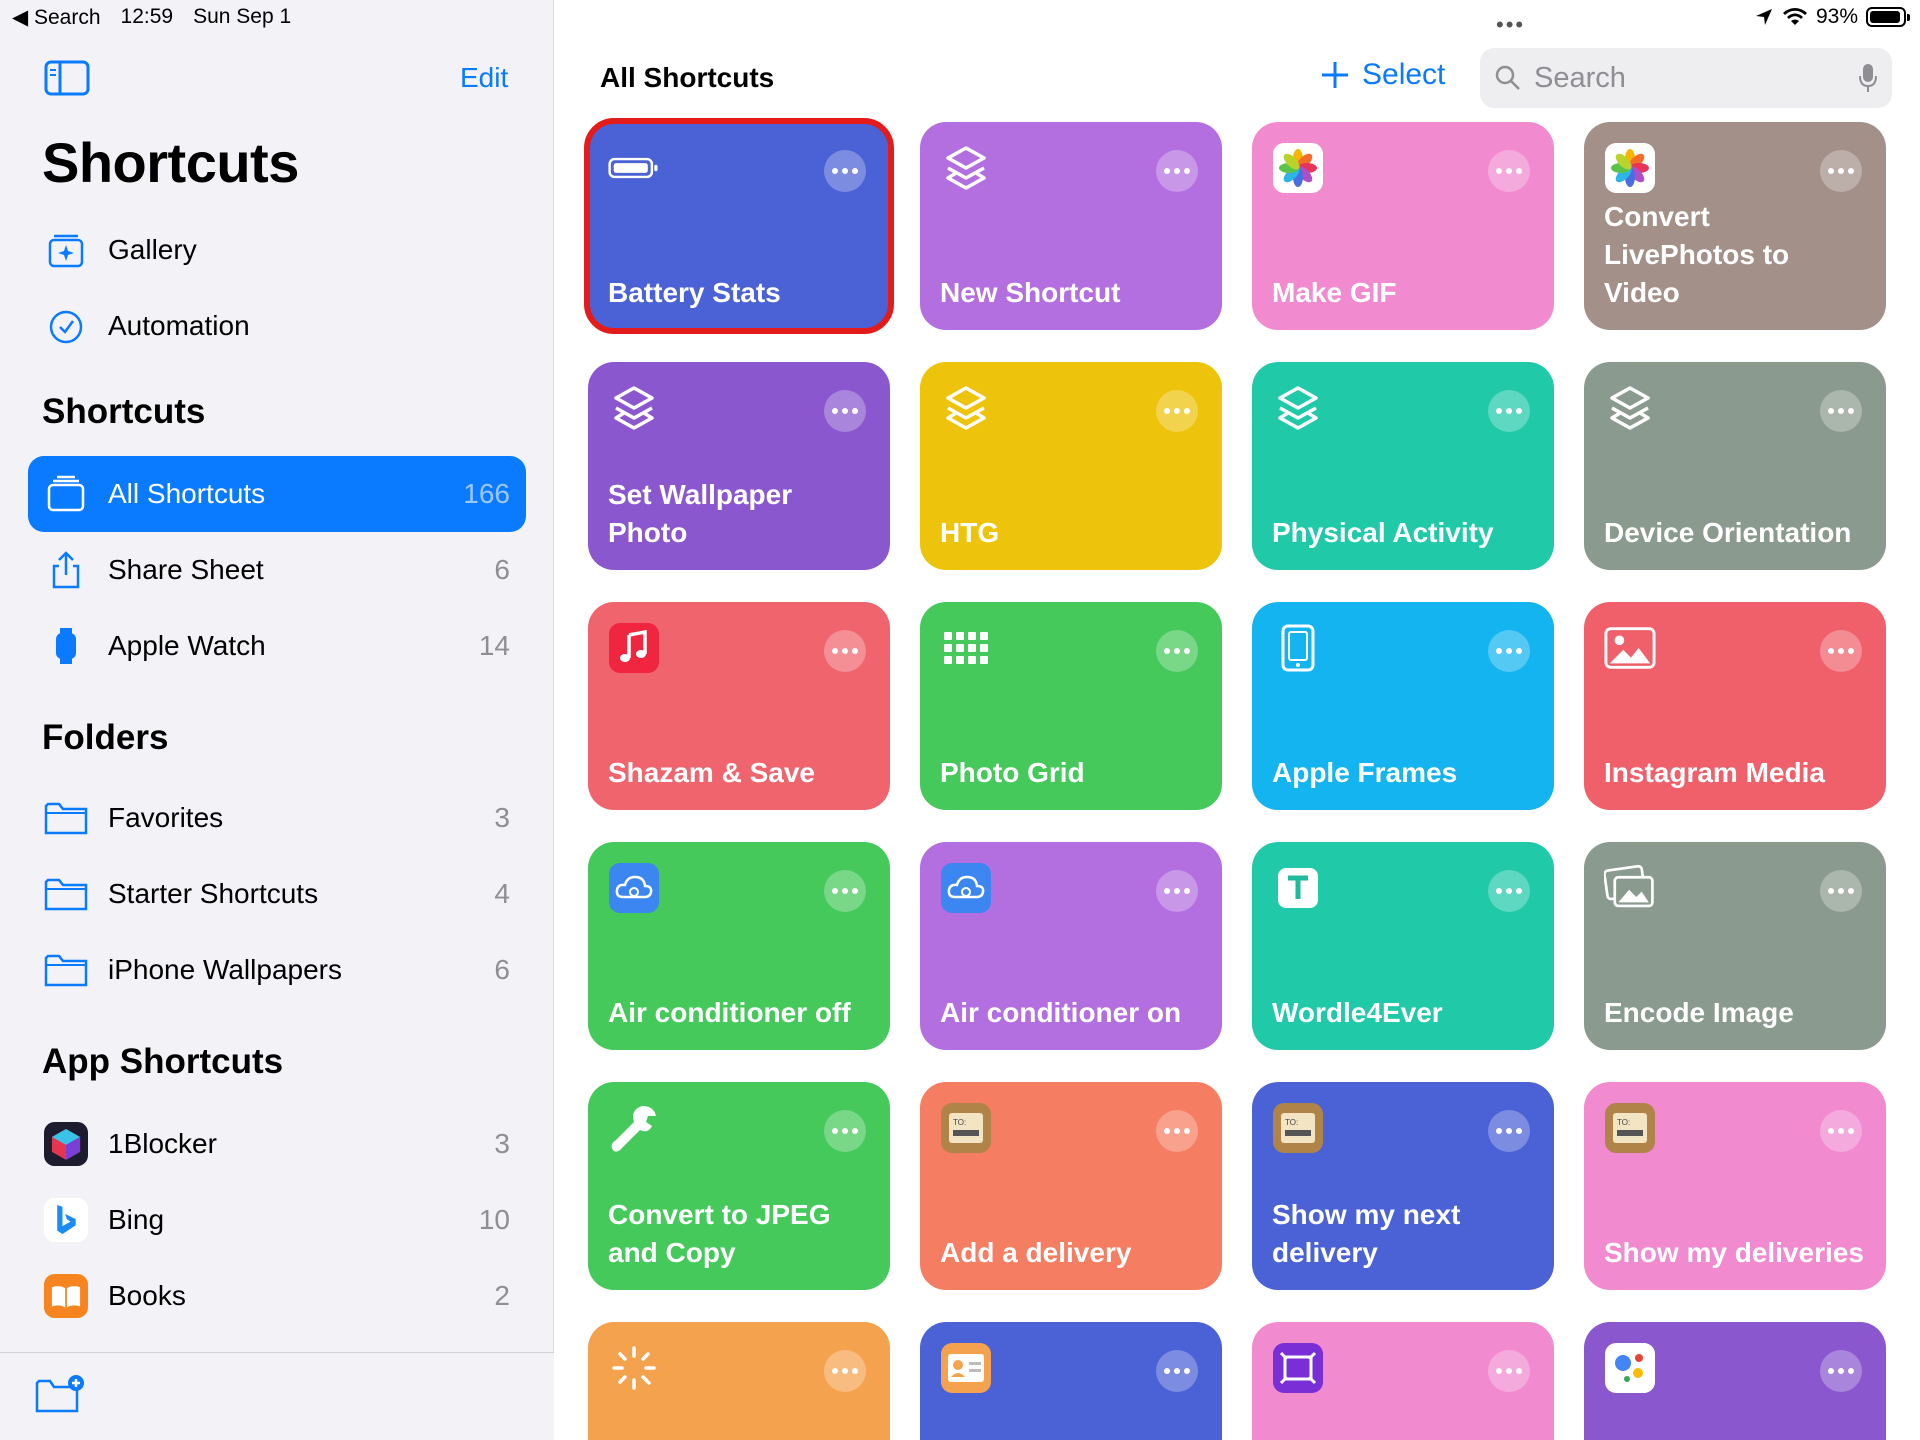 The image size is (1920, 1440). I want to click on shortcut-tile: Battery Stats, so click(739, 226).